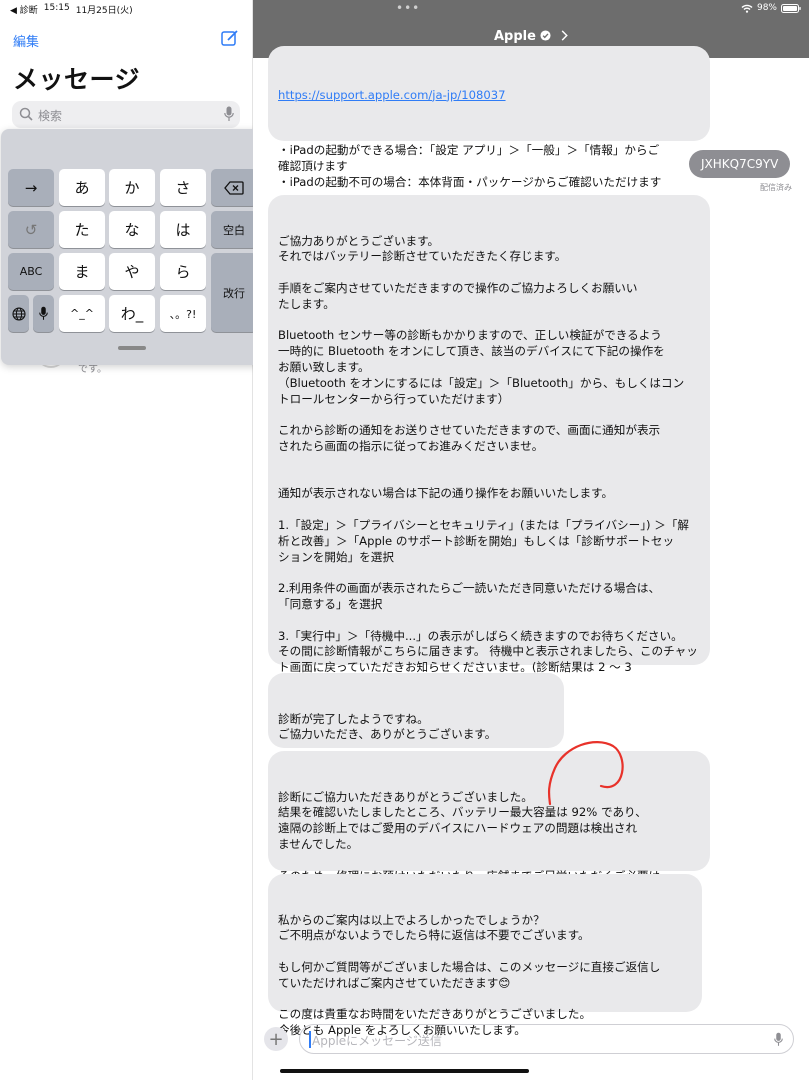  I want to click on globe-key, so click(18, 313).